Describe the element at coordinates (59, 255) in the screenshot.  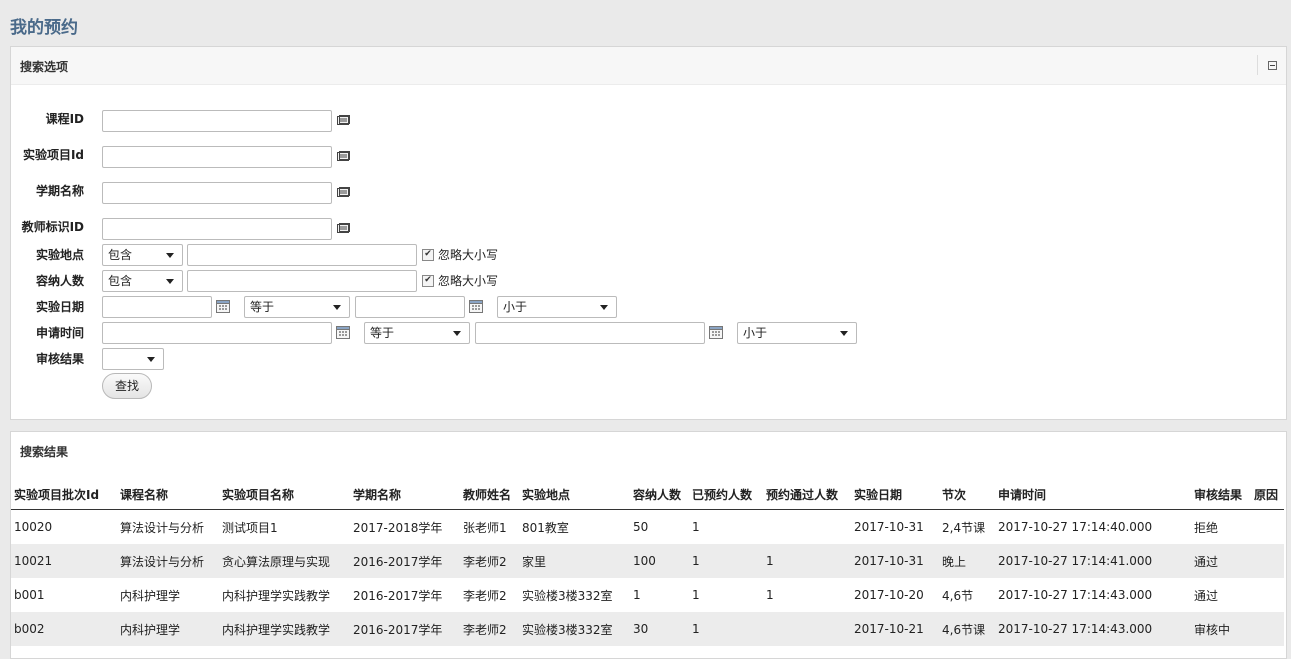
I see `location-label: 实验地点` at that location.